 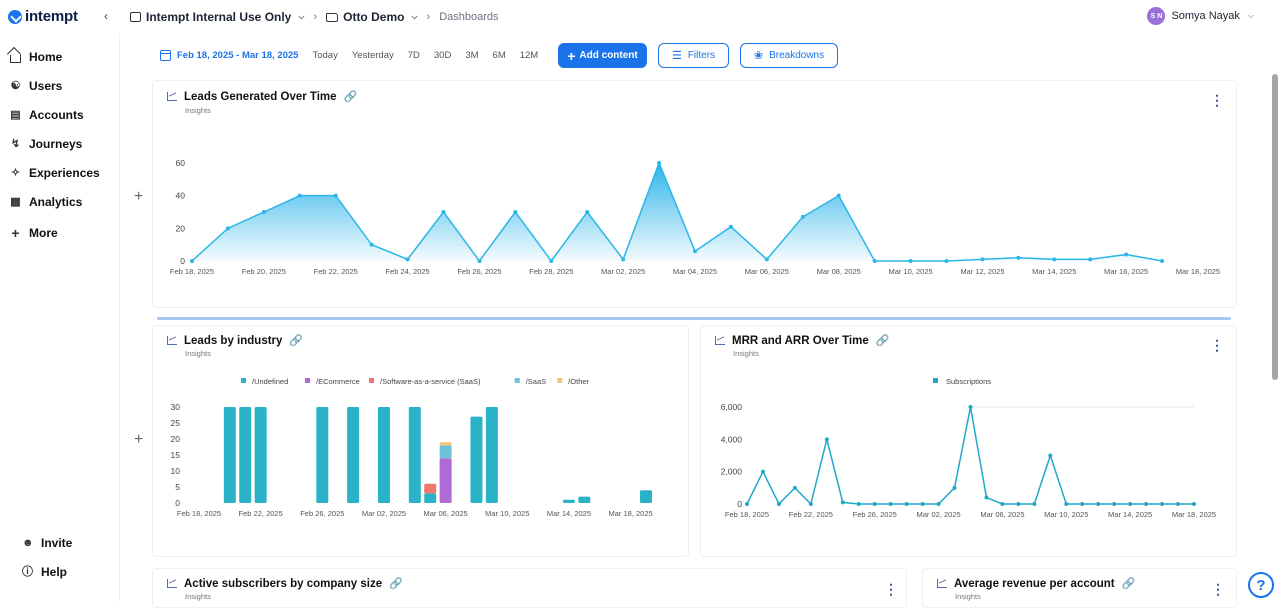 What do you see at coordinates (499, 55) in the screenshot?
I see `preset-6m: 6M` at bounding box center [499, 55].